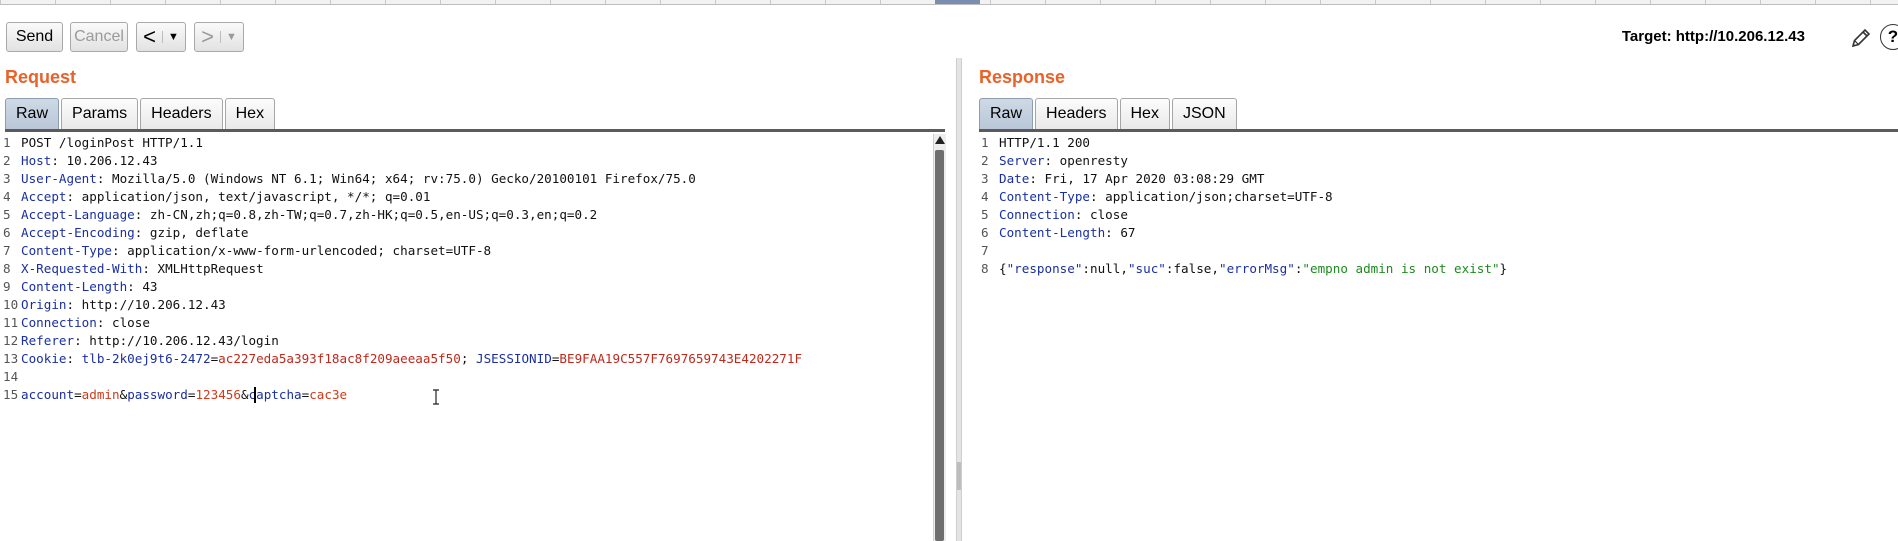 Image resolution: width=1898 pixels, height=541 pixels. I want to click on request-line: 11 Connection: close, so click(76, 322).